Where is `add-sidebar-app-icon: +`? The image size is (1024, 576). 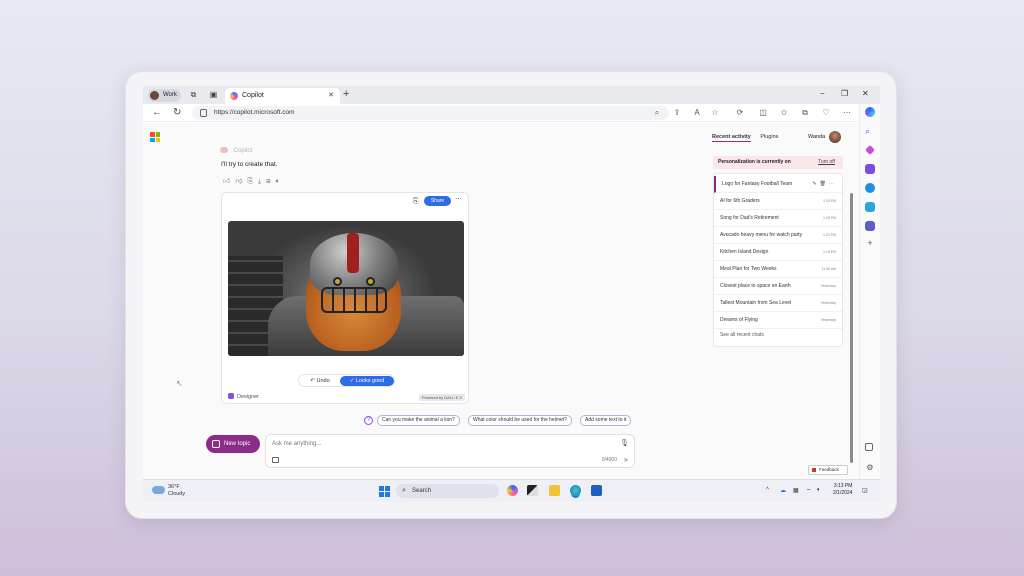 add-sidebar-app-icon: + is located at coordinates (870, 243).